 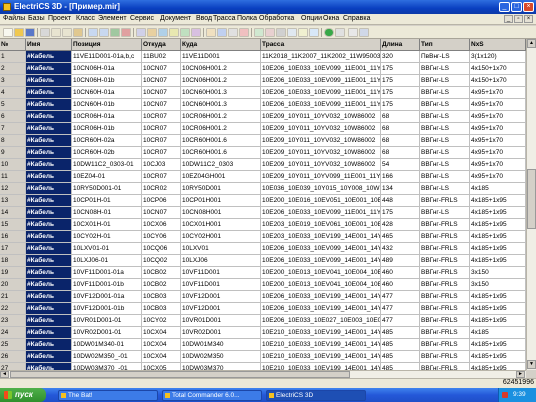 What do you see at coordinates (321, 45) in the screenshot?
I see `column-header-route: Трасса` at bounding box center [321, 45].